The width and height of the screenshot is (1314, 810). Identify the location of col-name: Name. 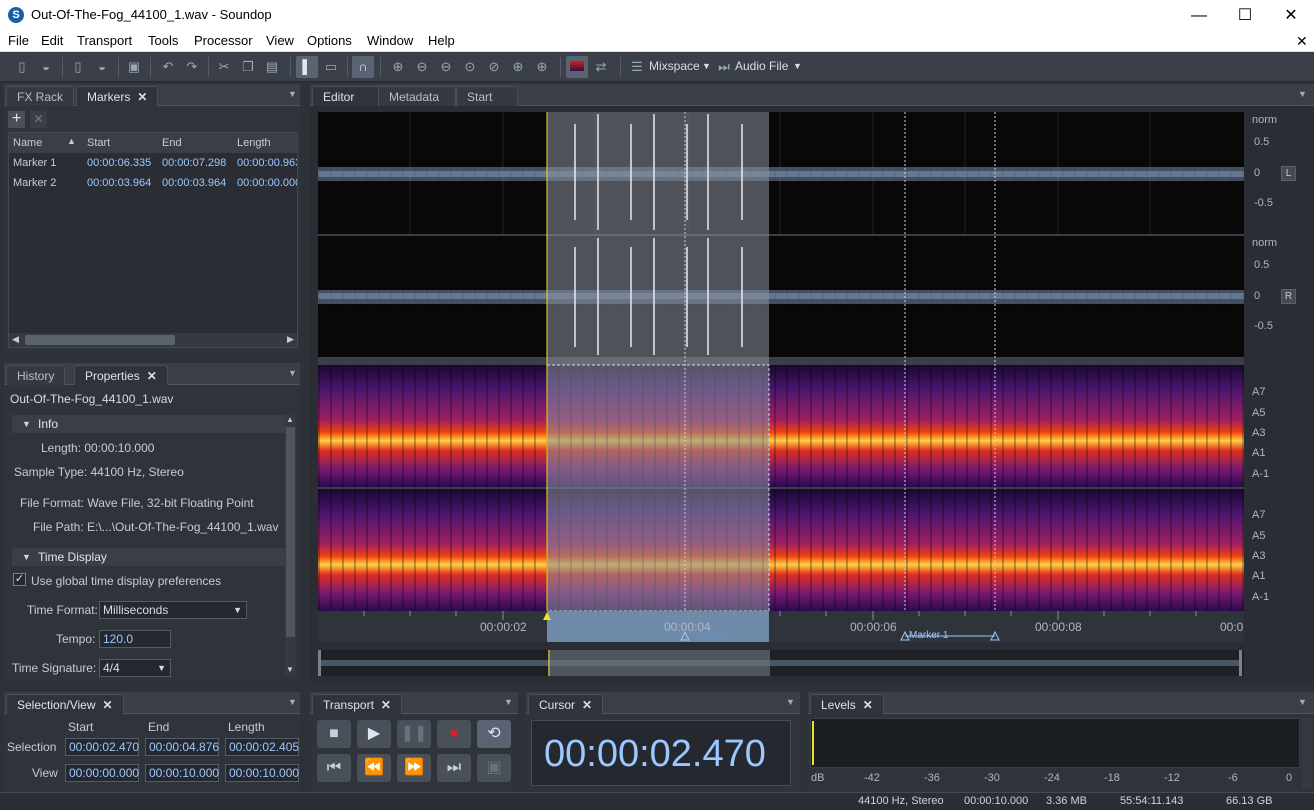
(27, 143).